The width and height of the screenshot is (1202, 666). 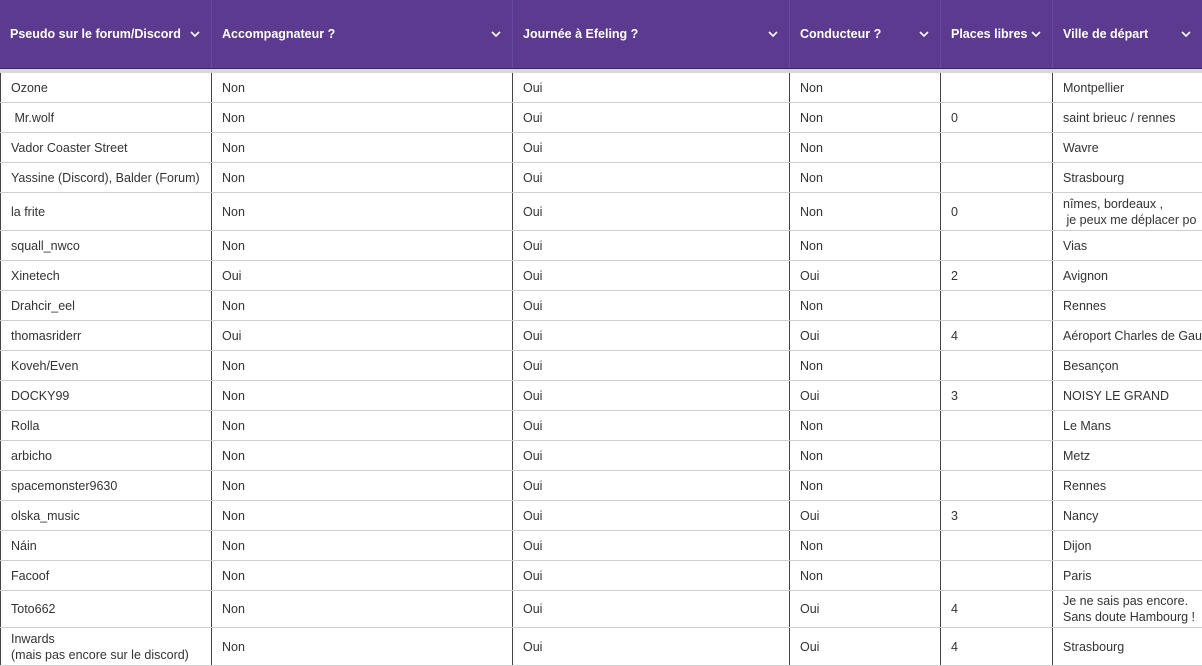 What do you see at coordinates (865, 34) in the screenshot?
I see `column-header-conducteur: Conducteur ?` at bounding box center [865, 34].